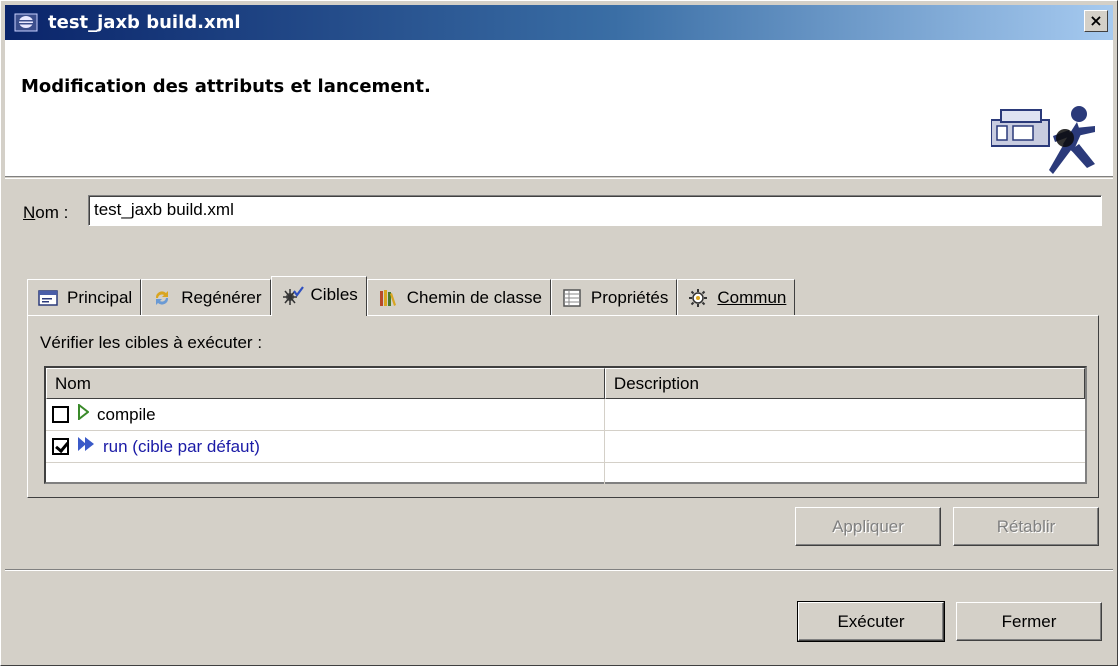  What do you see at coordinates (293, 295) in the screenshot?
I see `targets-icon` at bounding box center [293, 295].